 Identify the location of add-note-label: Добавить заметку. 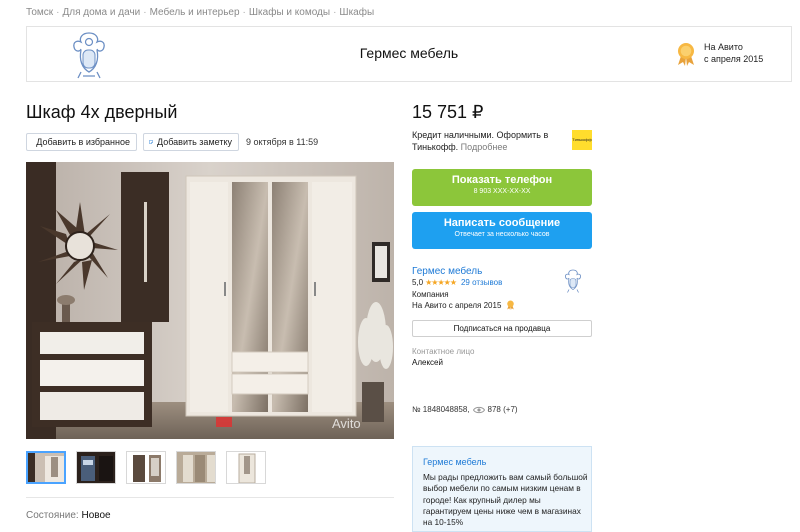
(194, 142).